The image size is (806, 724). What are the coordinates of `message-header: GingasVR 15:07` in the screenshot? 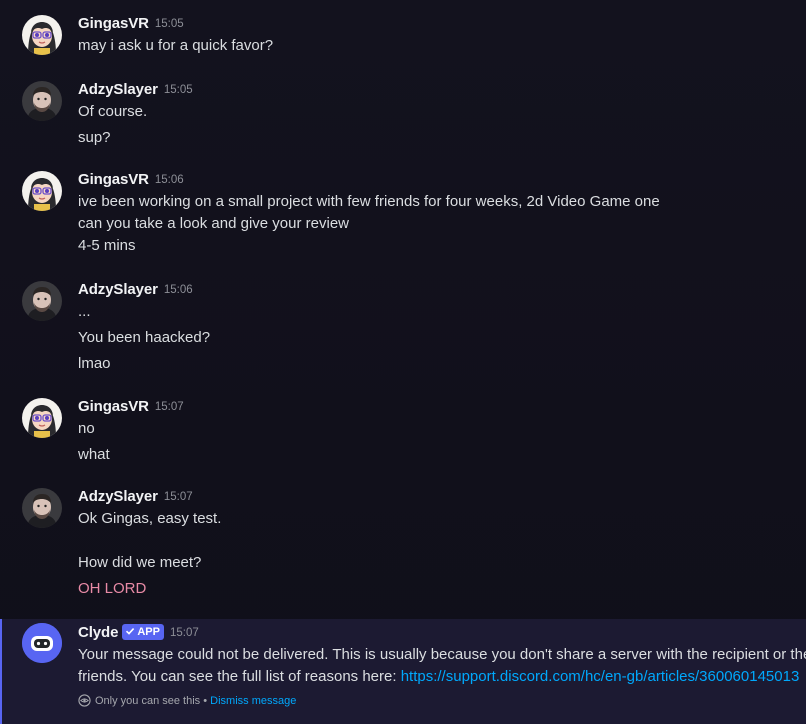 It's located at (131, 407).